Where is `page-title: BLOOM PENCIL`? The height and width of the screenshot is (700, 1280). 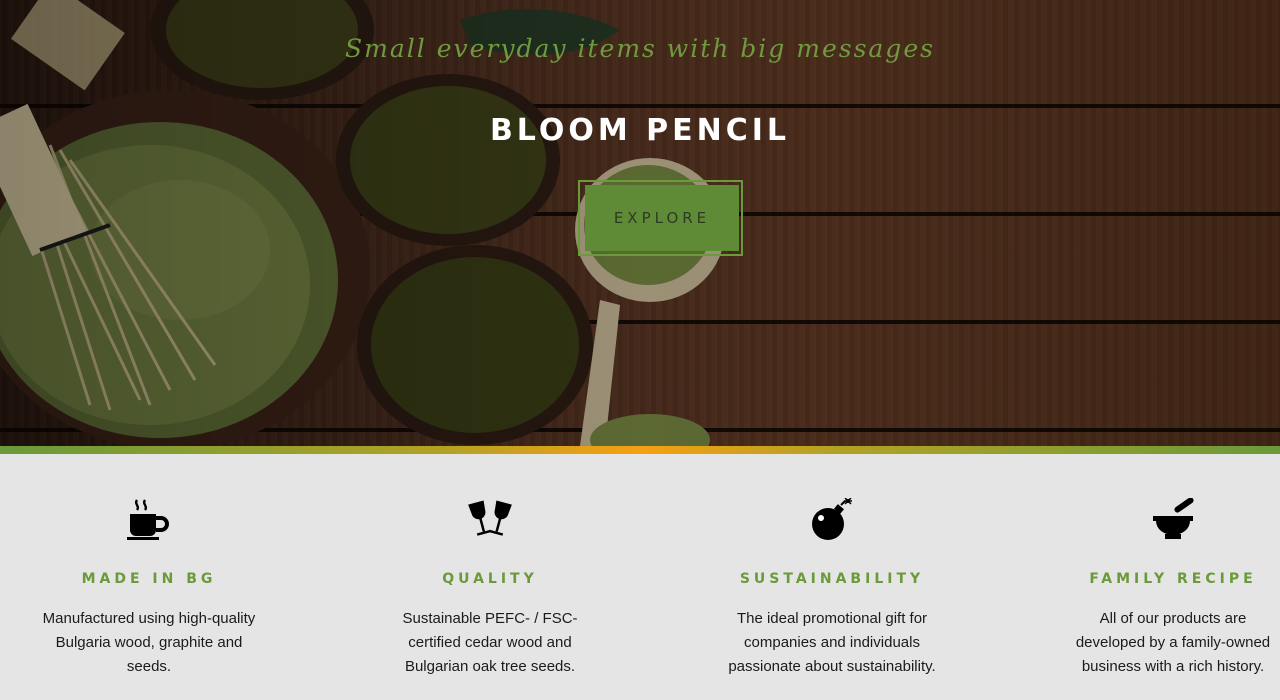 page-title: BLOOM PENCIL is located at coordinates (640, 130).